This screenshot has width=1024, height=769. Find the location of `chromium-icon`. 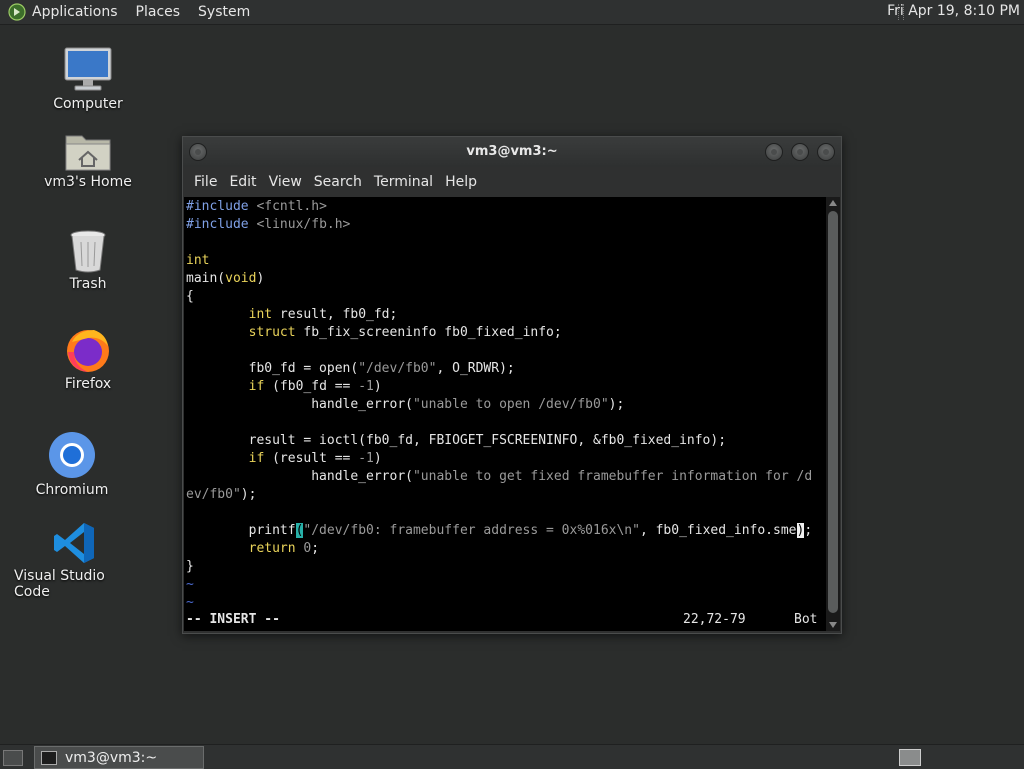

chromium-icon is located at coordinates (72, 455).